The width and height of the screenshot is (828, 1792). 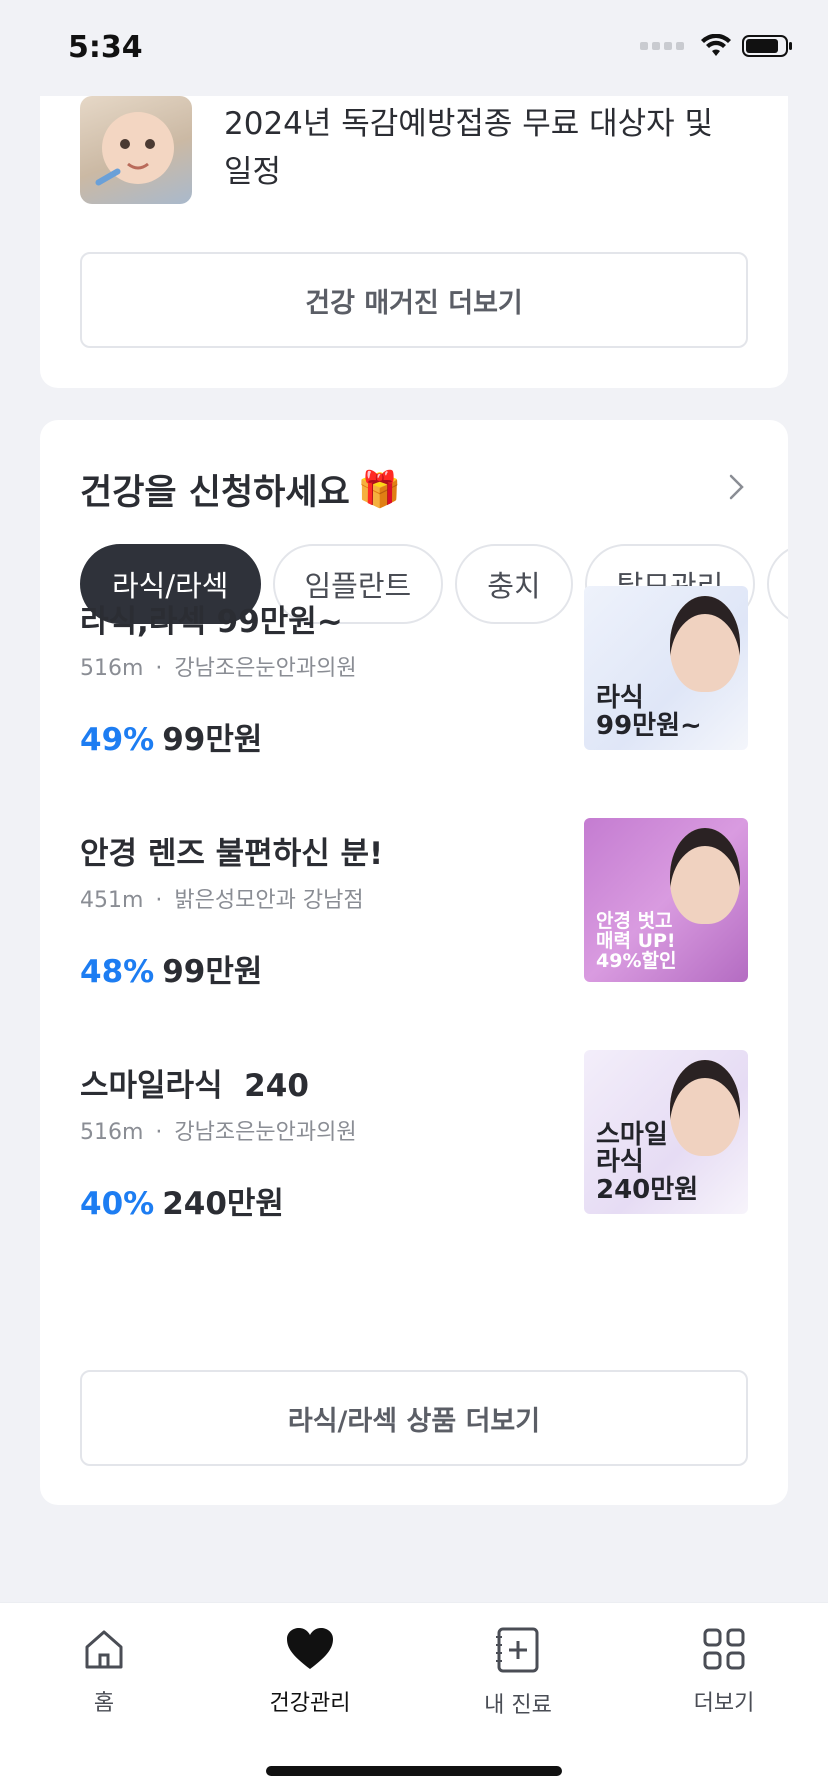 I want to click on product-title: 안경 렌즈 불편하신 분!, so click(x=232, y=854).